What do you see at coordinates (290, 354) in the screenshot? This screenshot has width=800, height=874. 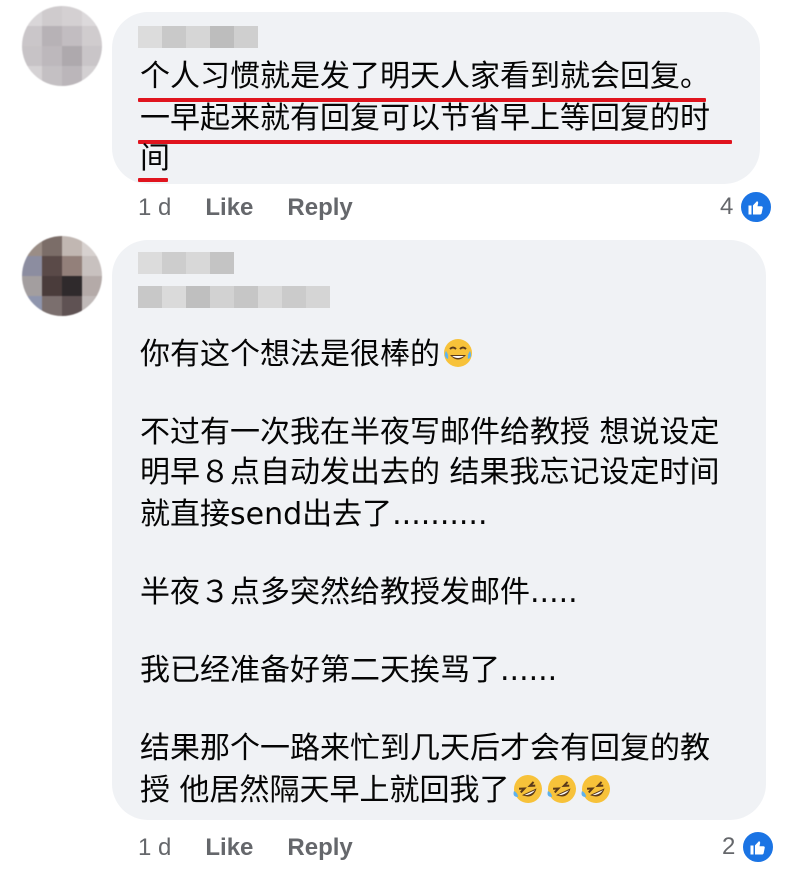 I see `comment-text: 你有这个想法是很棒的` at bounding box center [290, 354].